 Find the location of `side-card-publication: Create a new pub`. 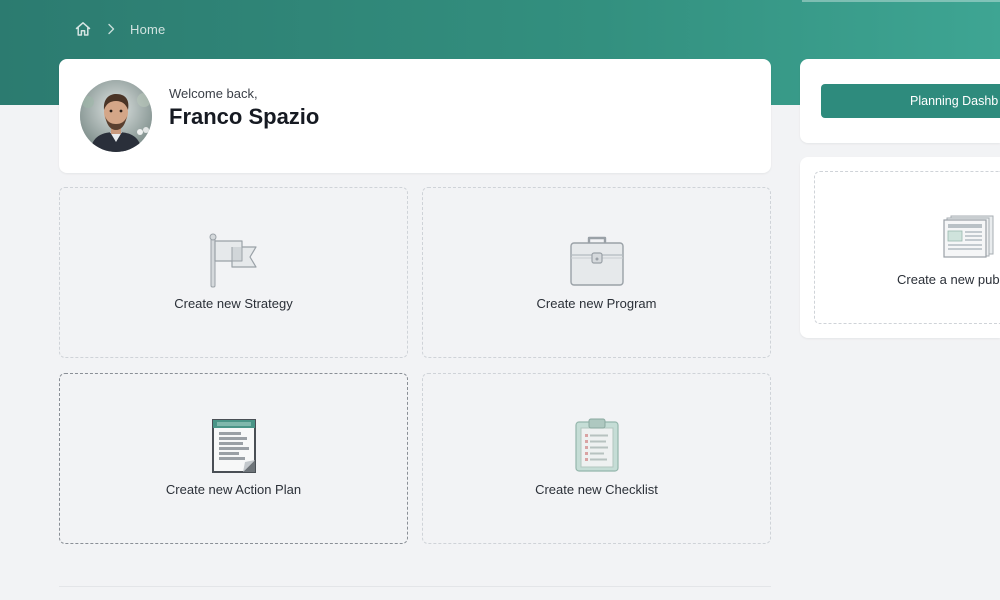

side-card-publication: Create a new pub is located at coordinates (900, 247).